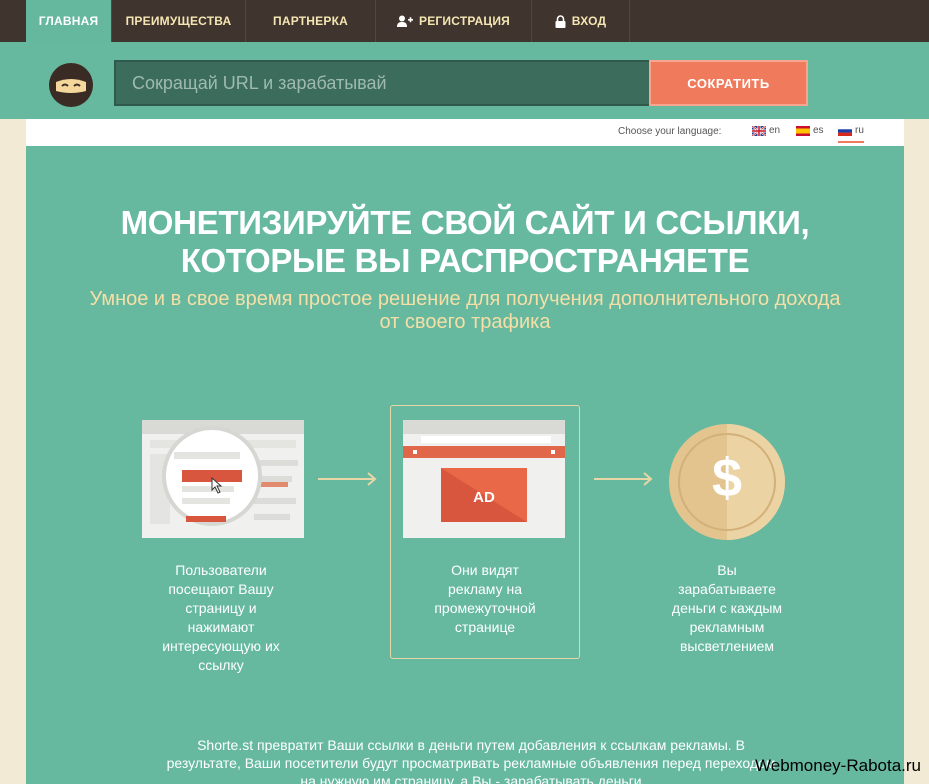 This screenshot has height=784, width=929. I want to click on language-option-ru: ru, so click(850, 134).